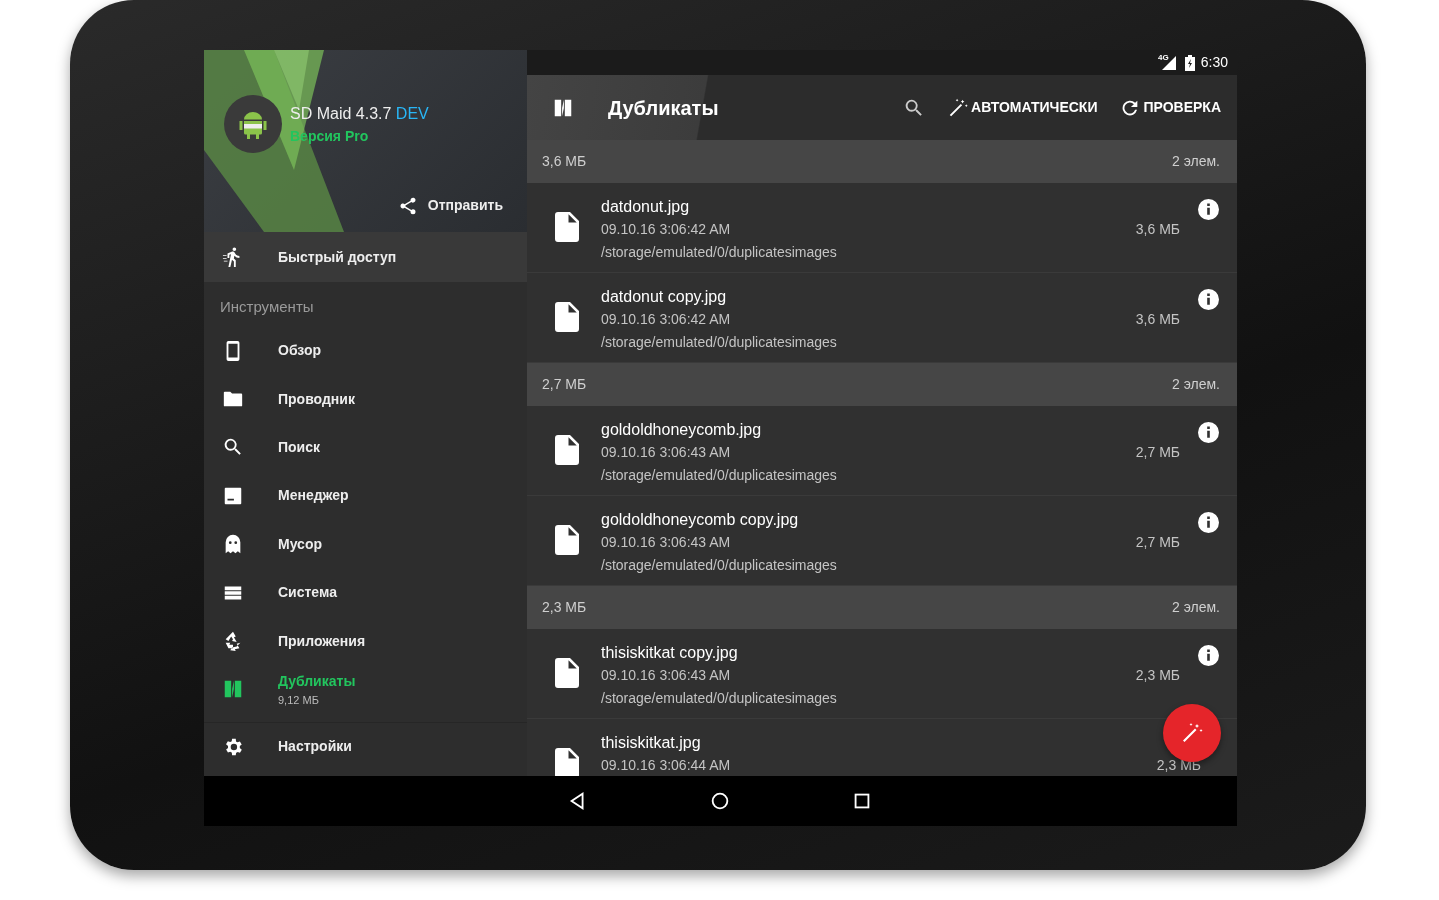 The image size is (1439, 900). I want to click on toolbar-title: Дубликаты, so click(663, 108).